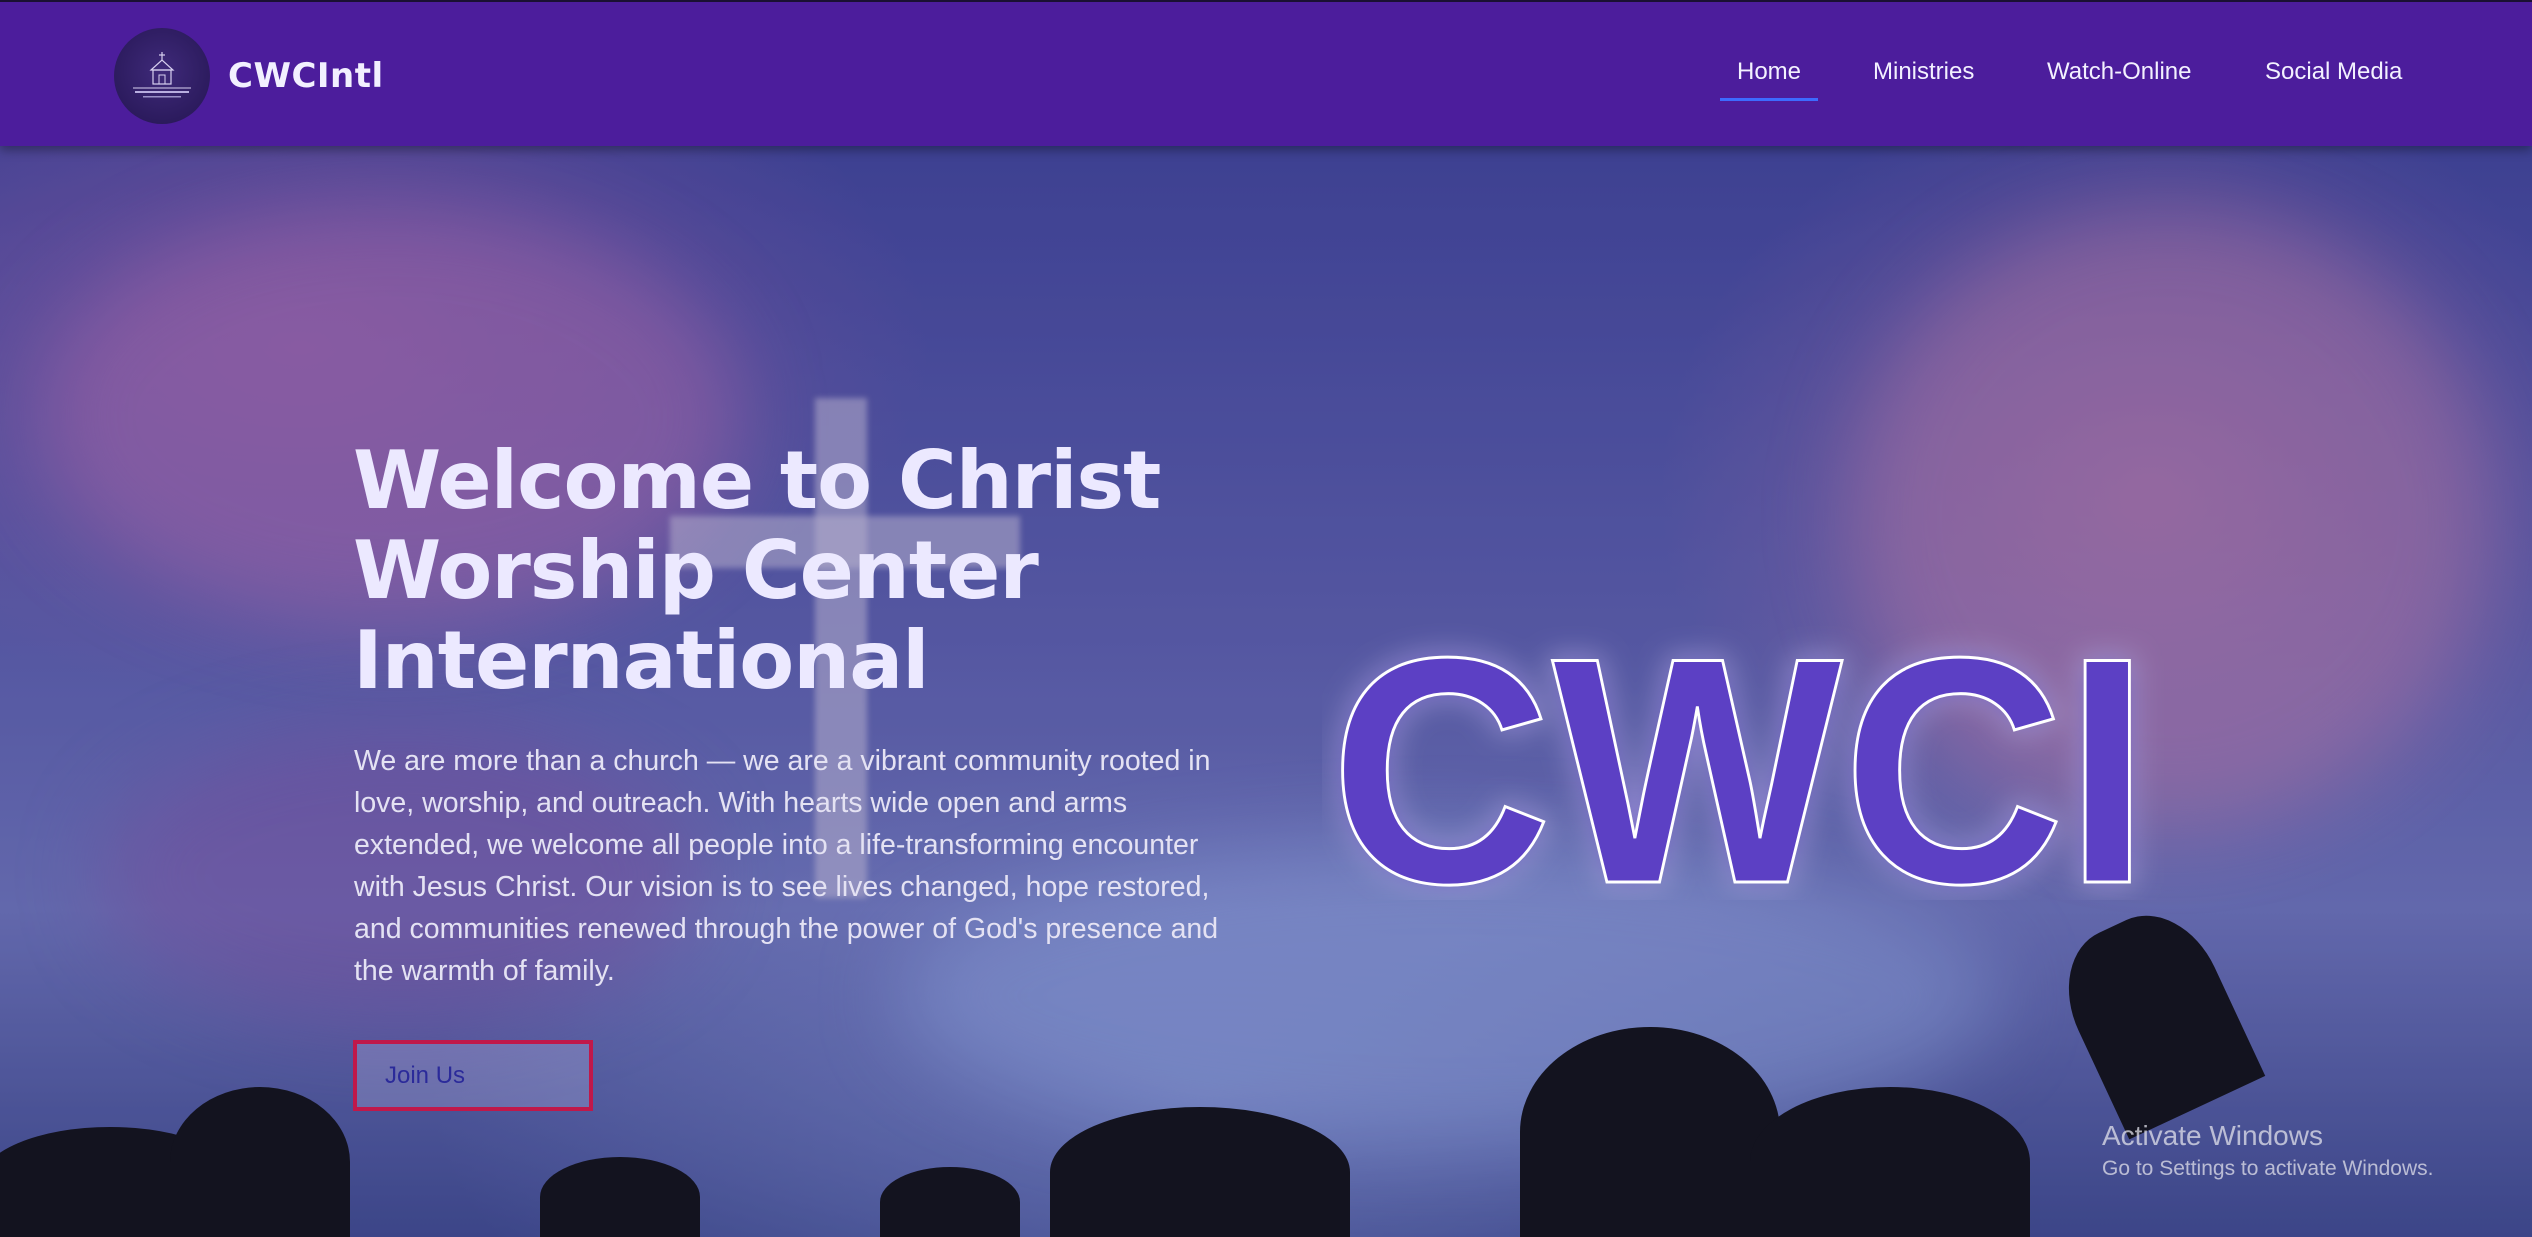 This screenshot has height=1237, width=2532. I want to click on church-logo, so click(162, 76).